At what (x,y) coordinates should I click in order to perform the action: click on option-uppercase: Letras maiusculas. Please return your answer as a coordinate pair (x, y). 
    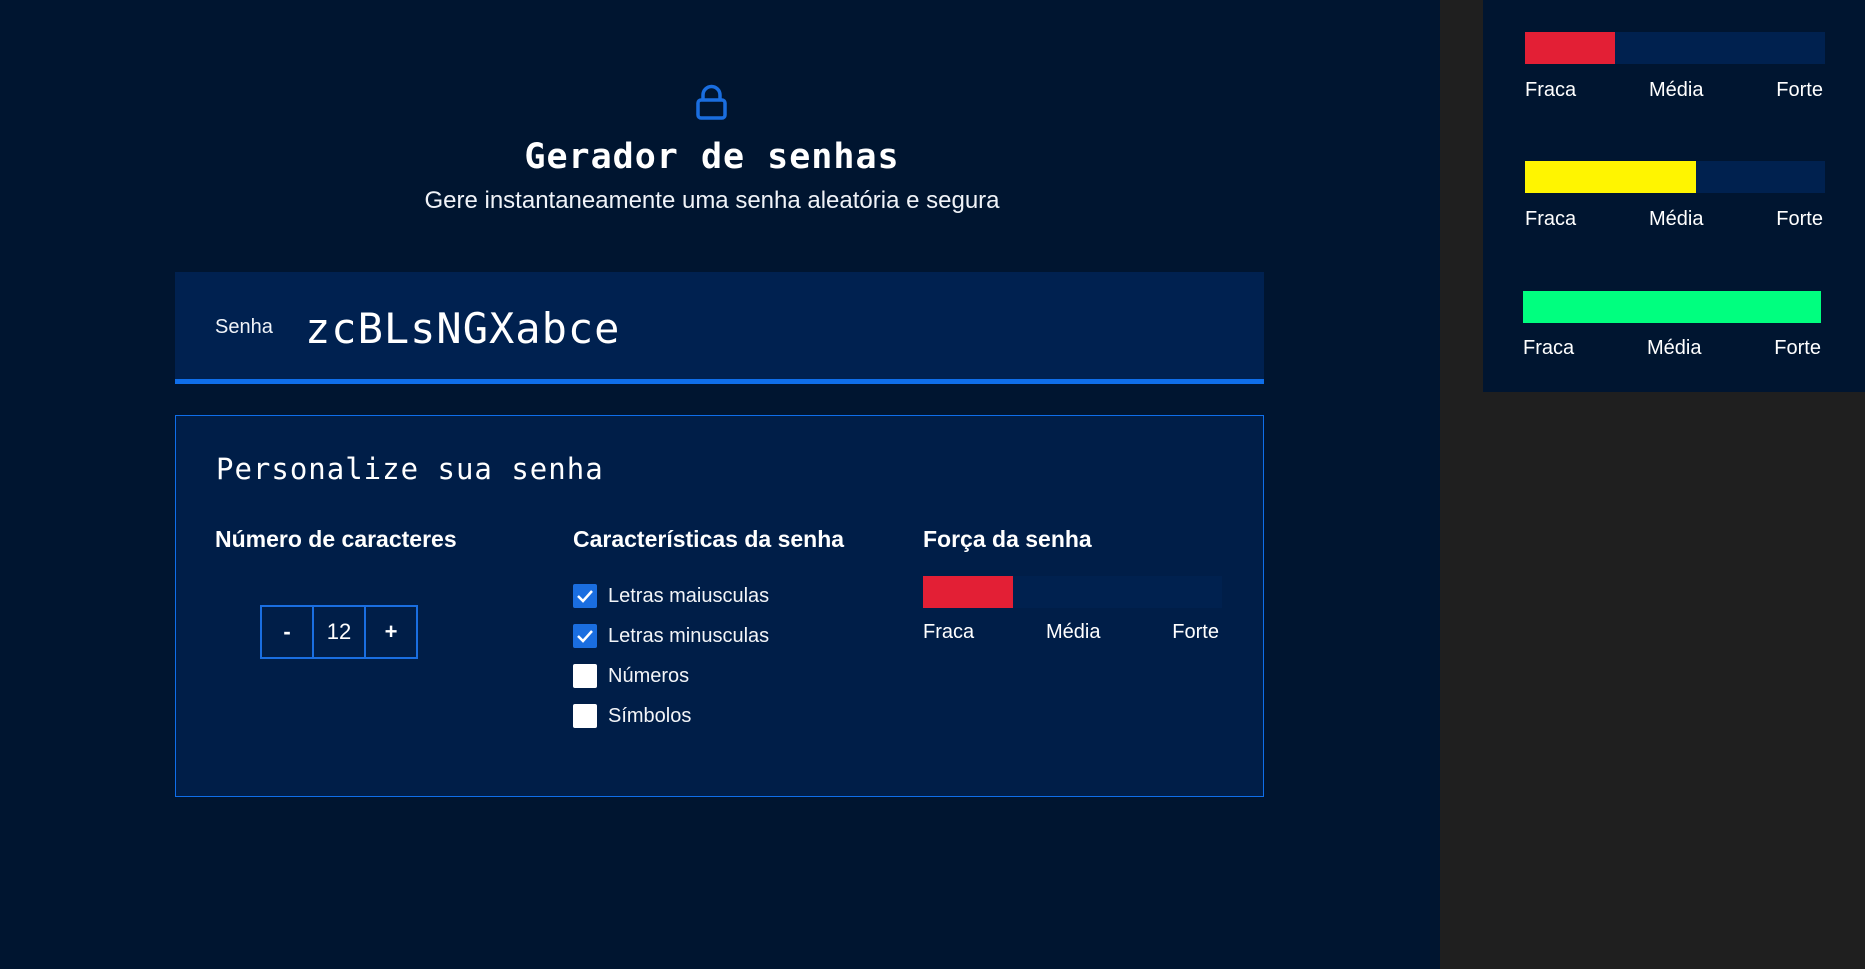
    Looking at the image, I should click on (671, 596).